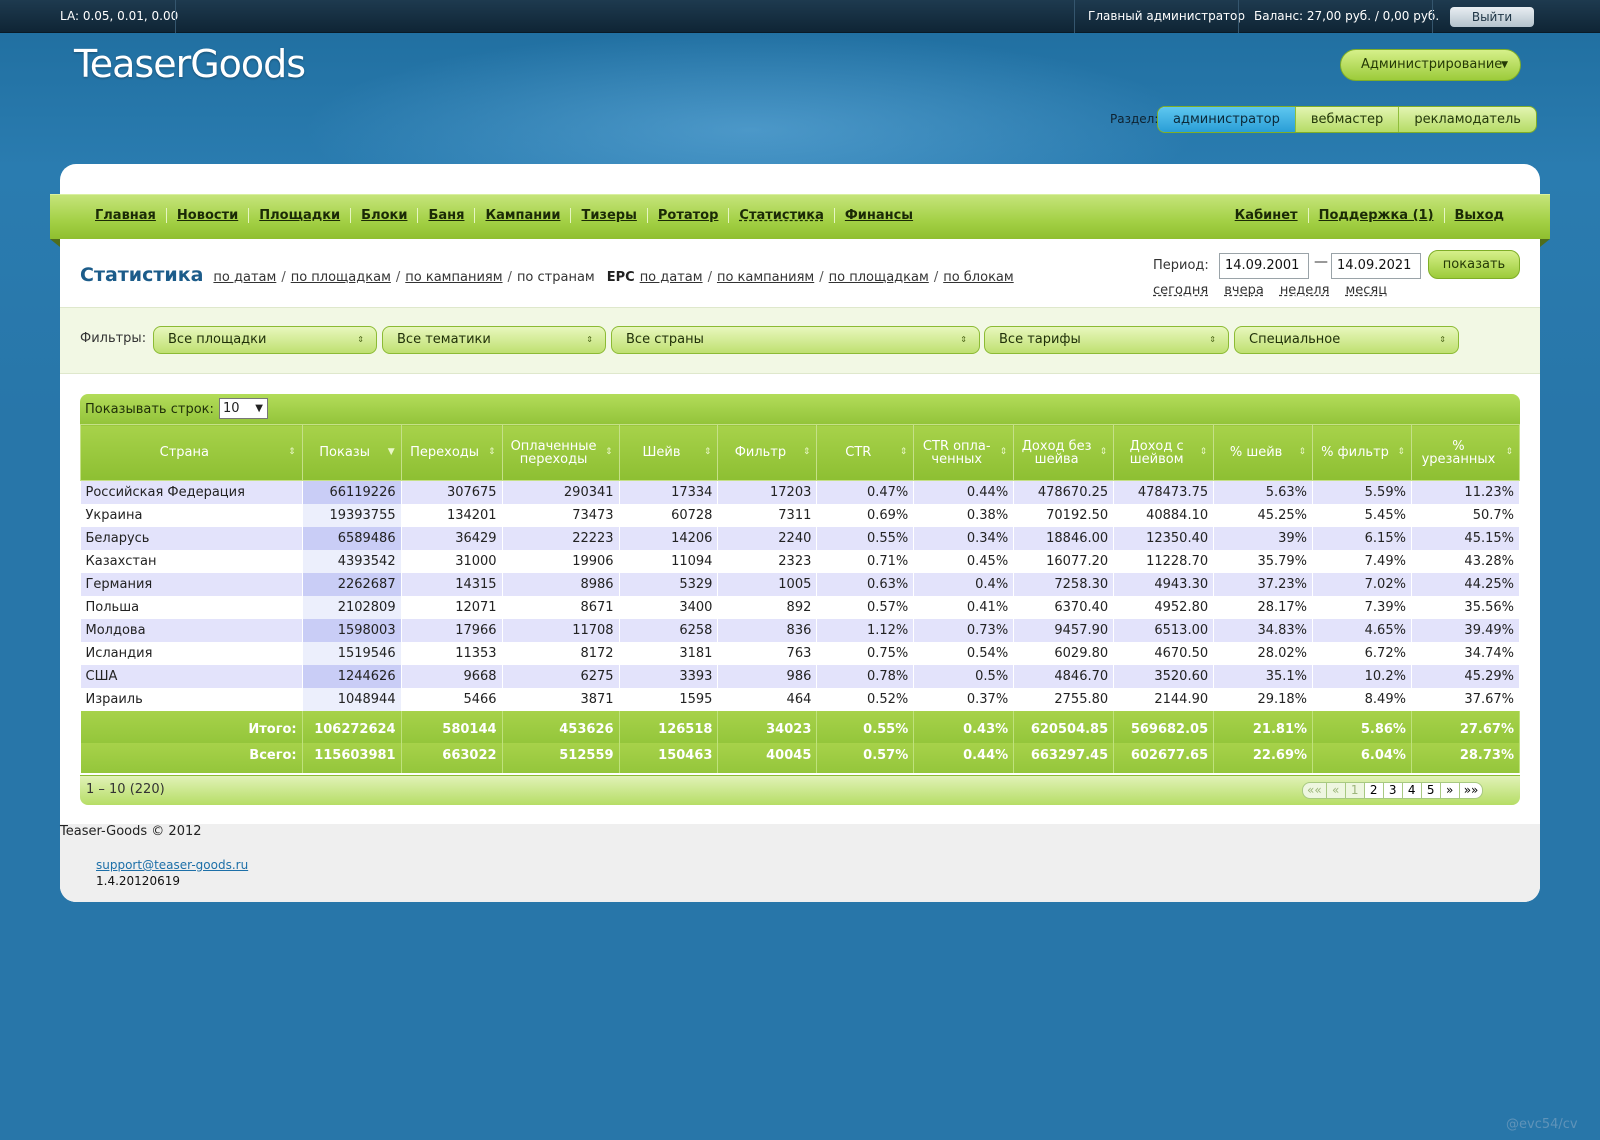 This screenshot has height=1140, width=1600. Describe the element at coordinates (879, 277) in the screenshot. I see `link-epc-by-sites: по площадкам` at that location.